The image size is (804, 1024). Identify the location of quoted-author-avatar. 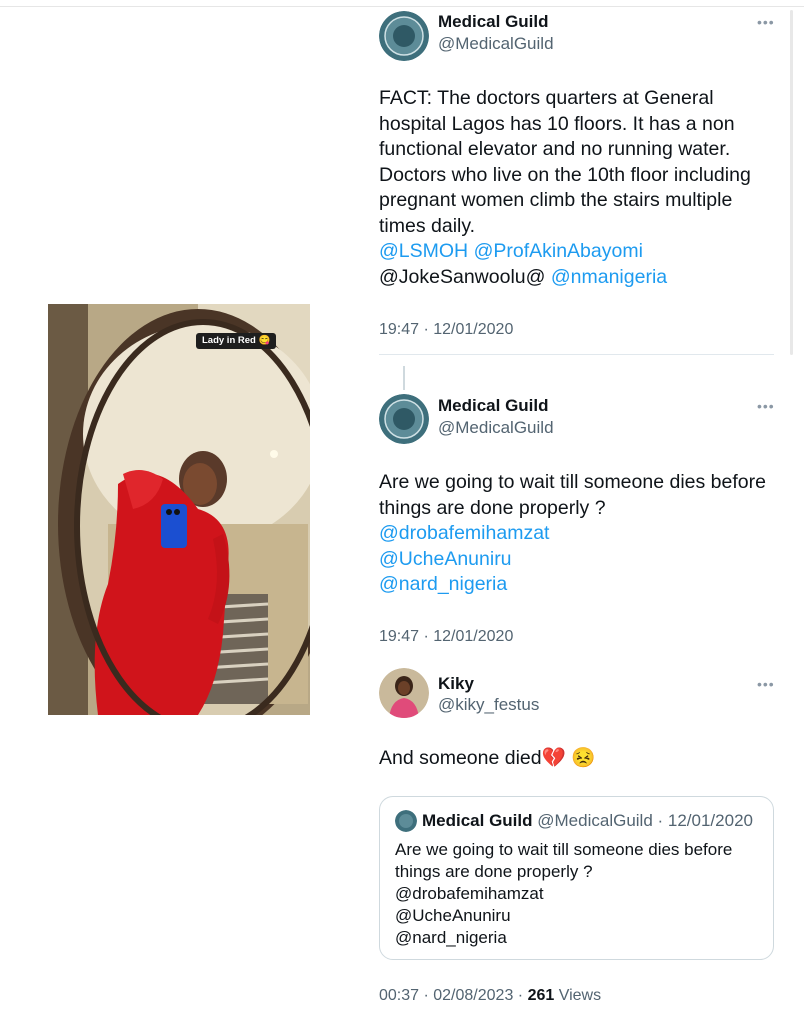
(406, 821).